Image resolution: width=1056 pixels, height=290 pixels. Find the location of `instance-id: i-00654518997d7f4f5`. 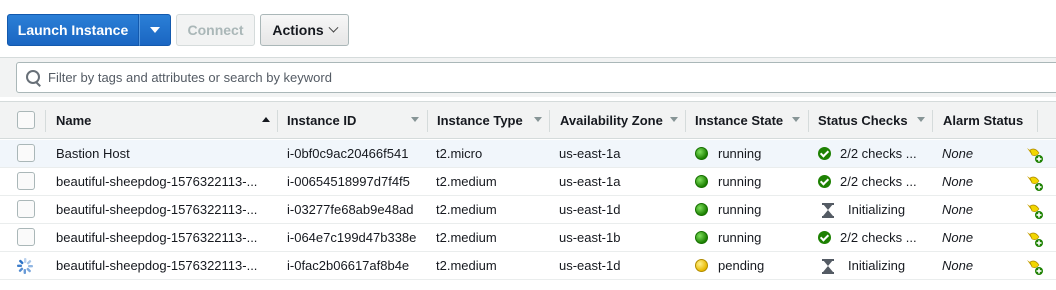

instance-id: i-00654518997d7f4f5 is located at coordinates (348, 181).